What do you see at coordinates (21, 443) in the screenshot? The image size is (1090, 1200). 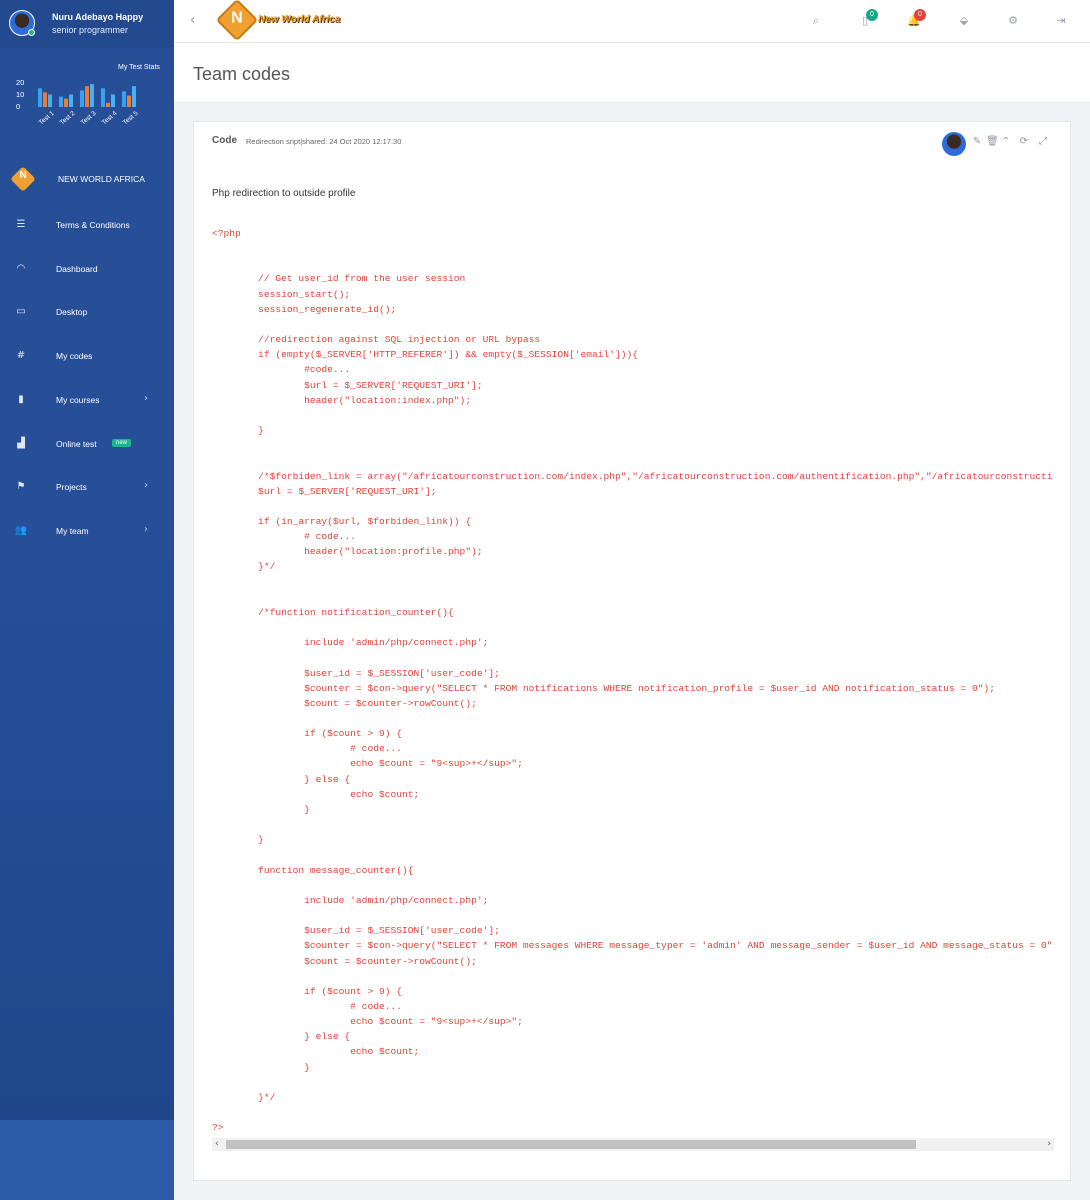 I see `bar-chart-icon: ▟` at bounding box center [21, 443].